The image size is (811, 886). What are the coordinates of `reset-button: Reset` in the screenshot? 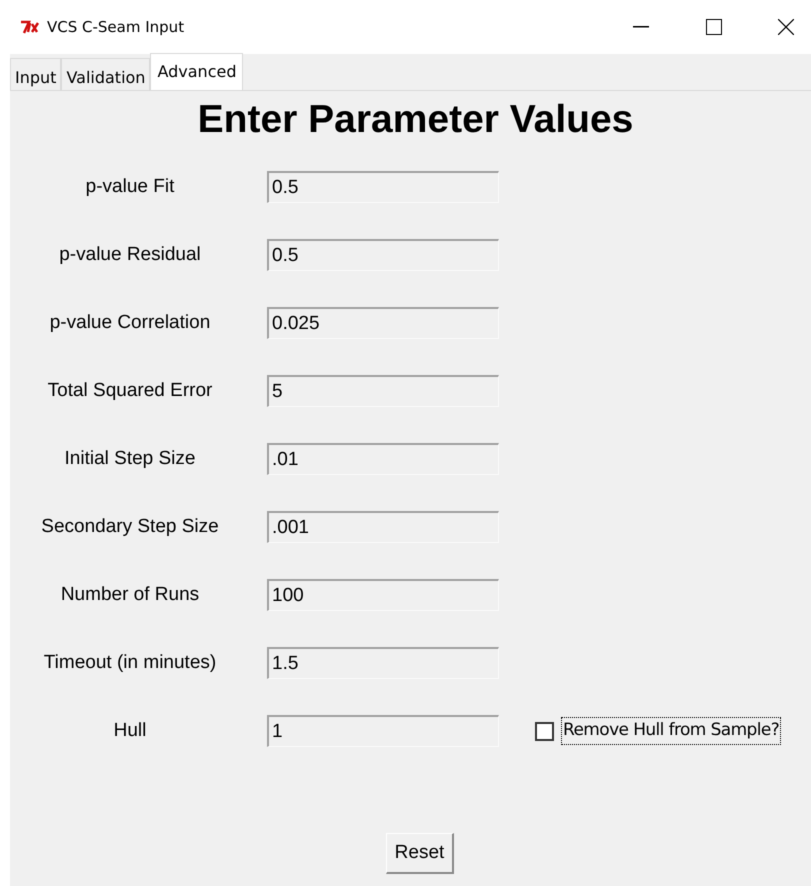 It's located at (420, 853).